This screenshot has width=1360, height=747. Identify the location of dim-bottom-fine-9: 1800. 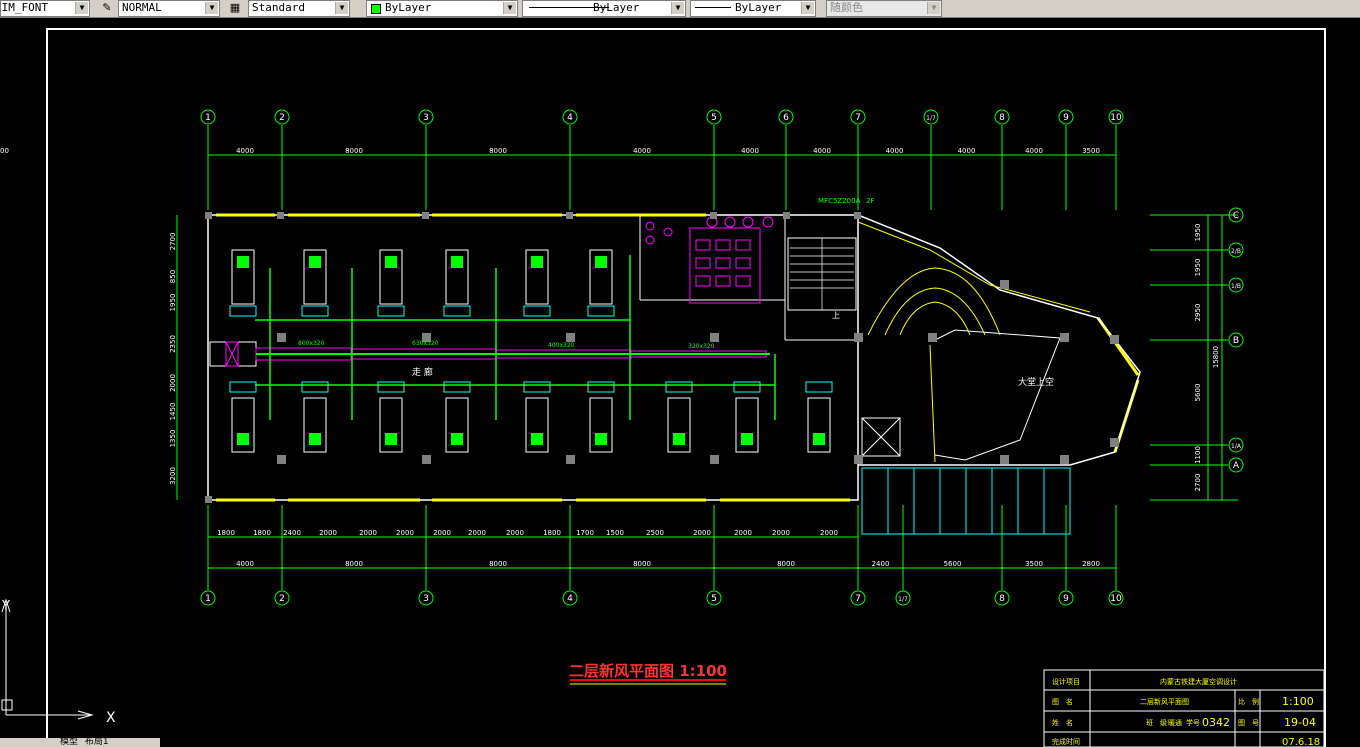
(552, 533).